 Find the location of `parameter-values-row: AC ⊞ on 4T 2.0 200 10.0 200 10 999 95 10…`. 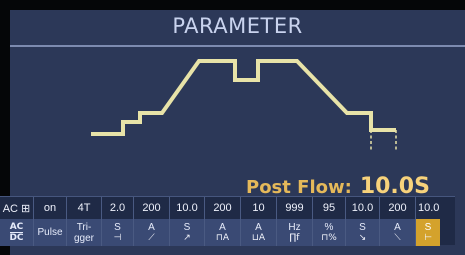

parameter-values-row: AC ⊞ on 4T 2.0 200 10.0 200 10 999 95 10… is located at coordinates (230, 208).